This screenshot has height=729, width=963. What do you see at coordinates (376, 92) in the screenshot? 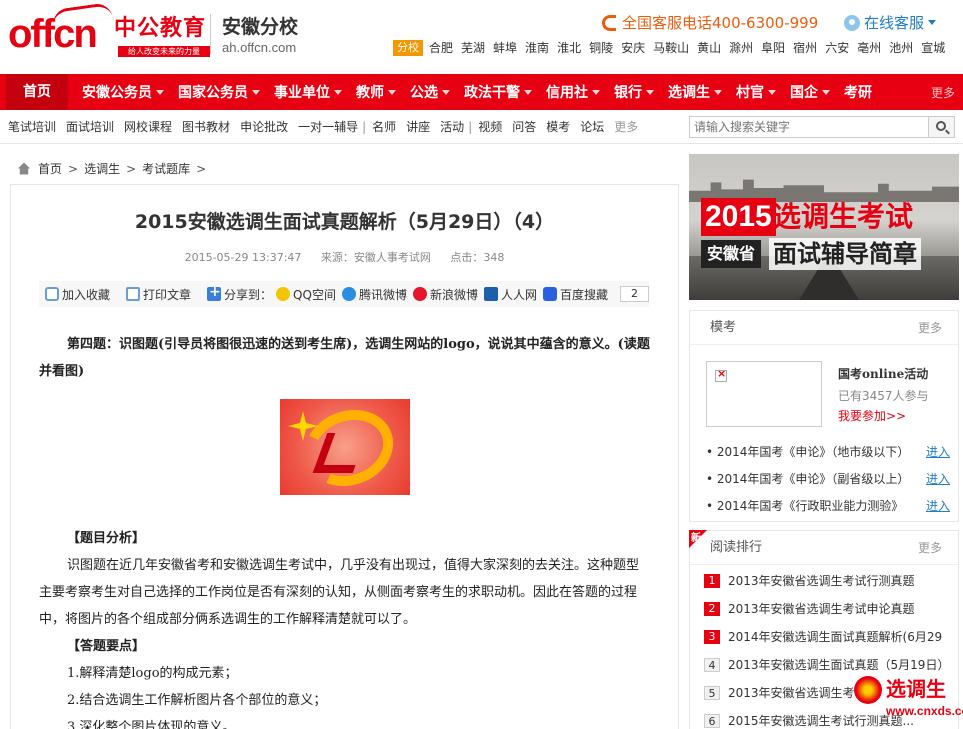
I see `nav-item: 教师` at bounding box center [376, 92].